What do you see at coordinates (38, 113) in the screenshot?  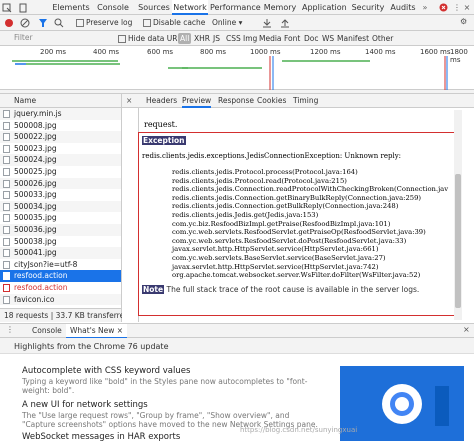 I see `request-name: jquery.min.js` at bounding box center [38, 113].